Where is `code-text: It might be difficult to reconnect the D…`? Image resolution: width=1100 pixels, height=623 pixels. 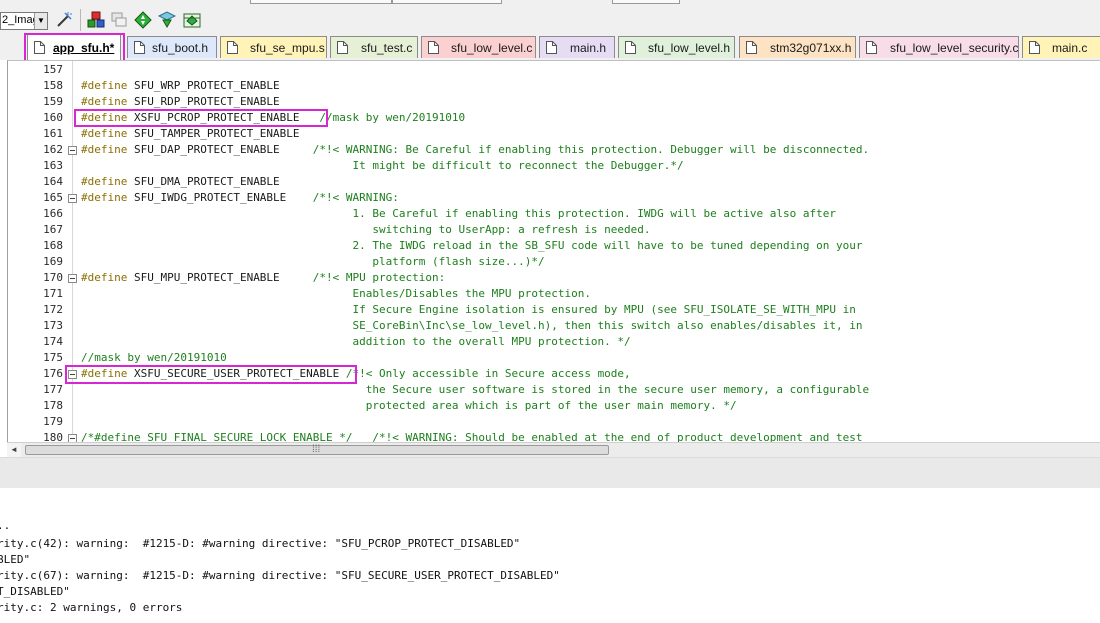 code-text: It might be difficult to reconnect the D… is located at coordinates (382, 166).